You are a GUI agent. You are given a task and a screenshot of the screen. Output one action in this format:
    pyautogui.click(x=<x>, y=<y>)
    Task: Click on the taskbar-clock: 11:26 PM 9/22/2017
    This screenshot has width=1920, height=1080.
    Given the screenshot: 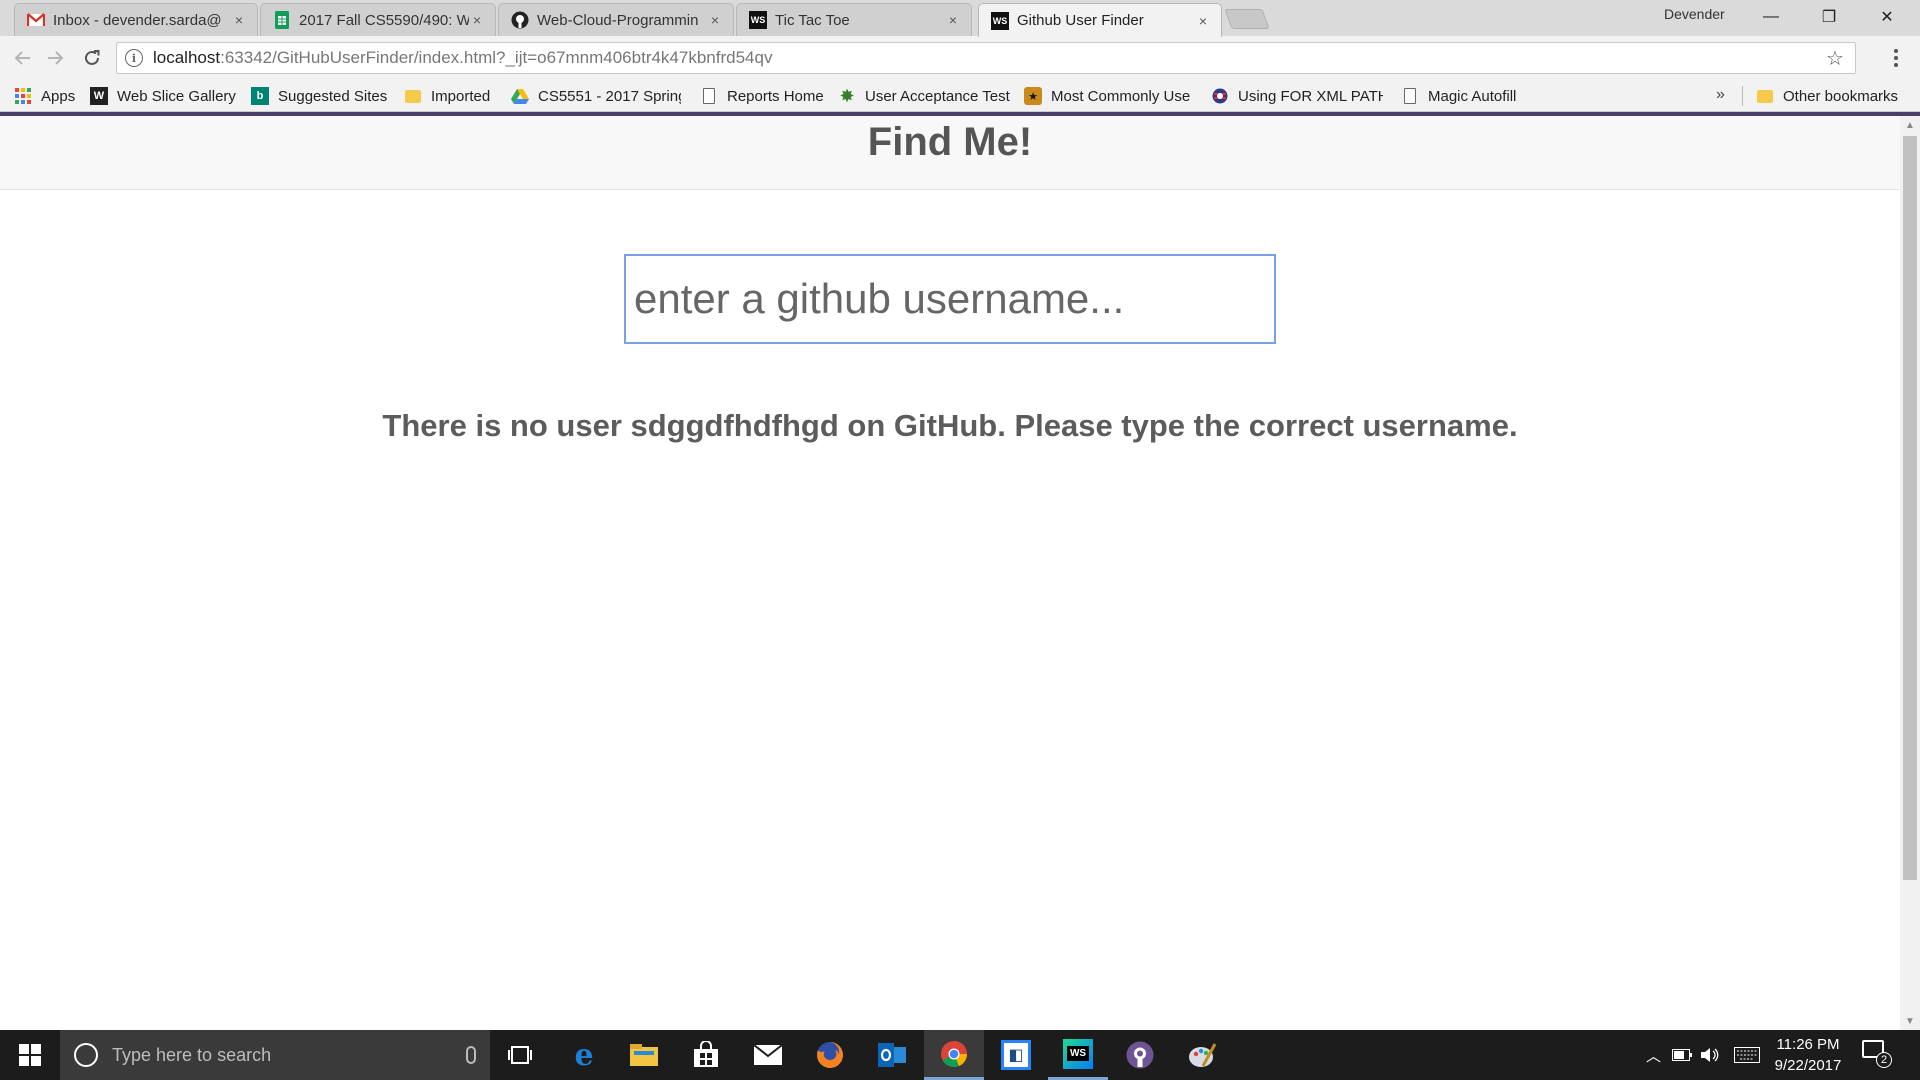 What is the action you would take?
    pyautogui.click(x=1808, y=1055)
    